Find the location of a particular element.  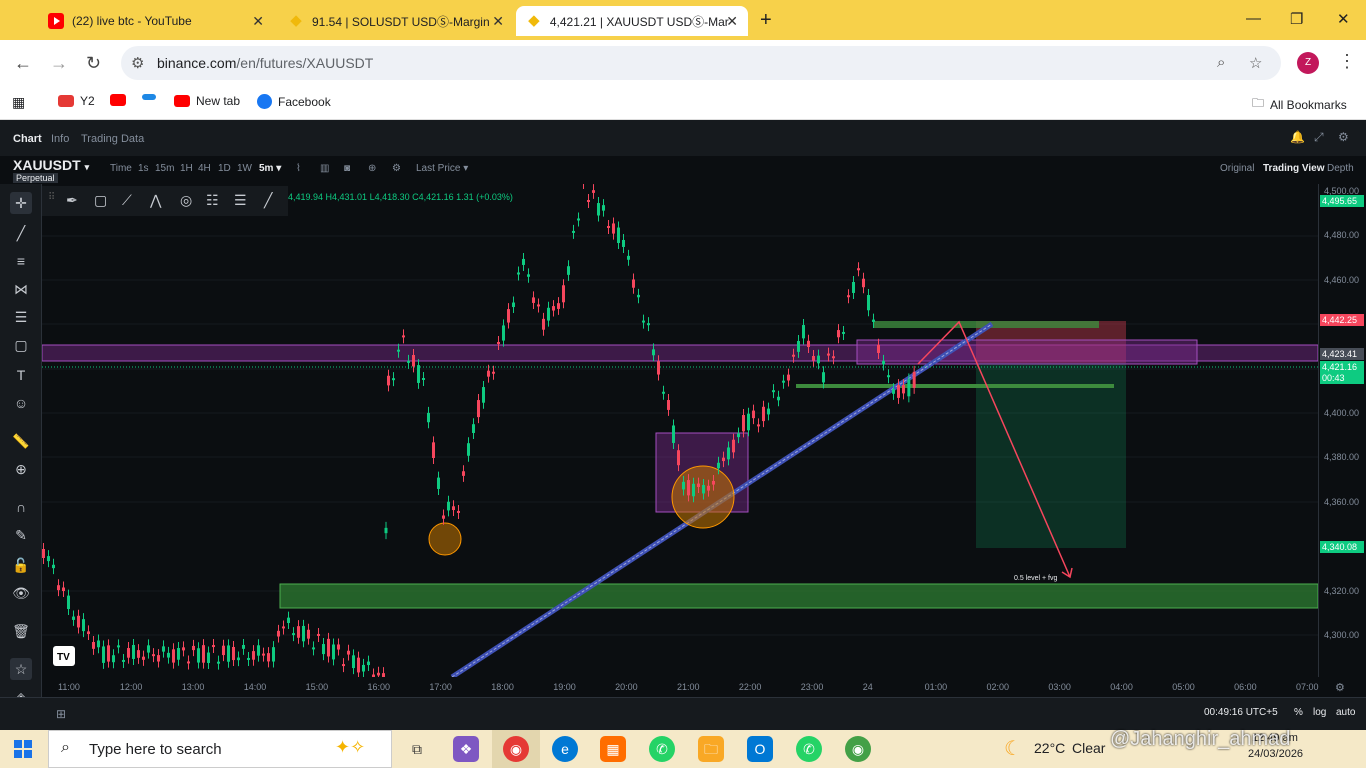

trash-icon: 🗑 is located at coordinates (21, 631).